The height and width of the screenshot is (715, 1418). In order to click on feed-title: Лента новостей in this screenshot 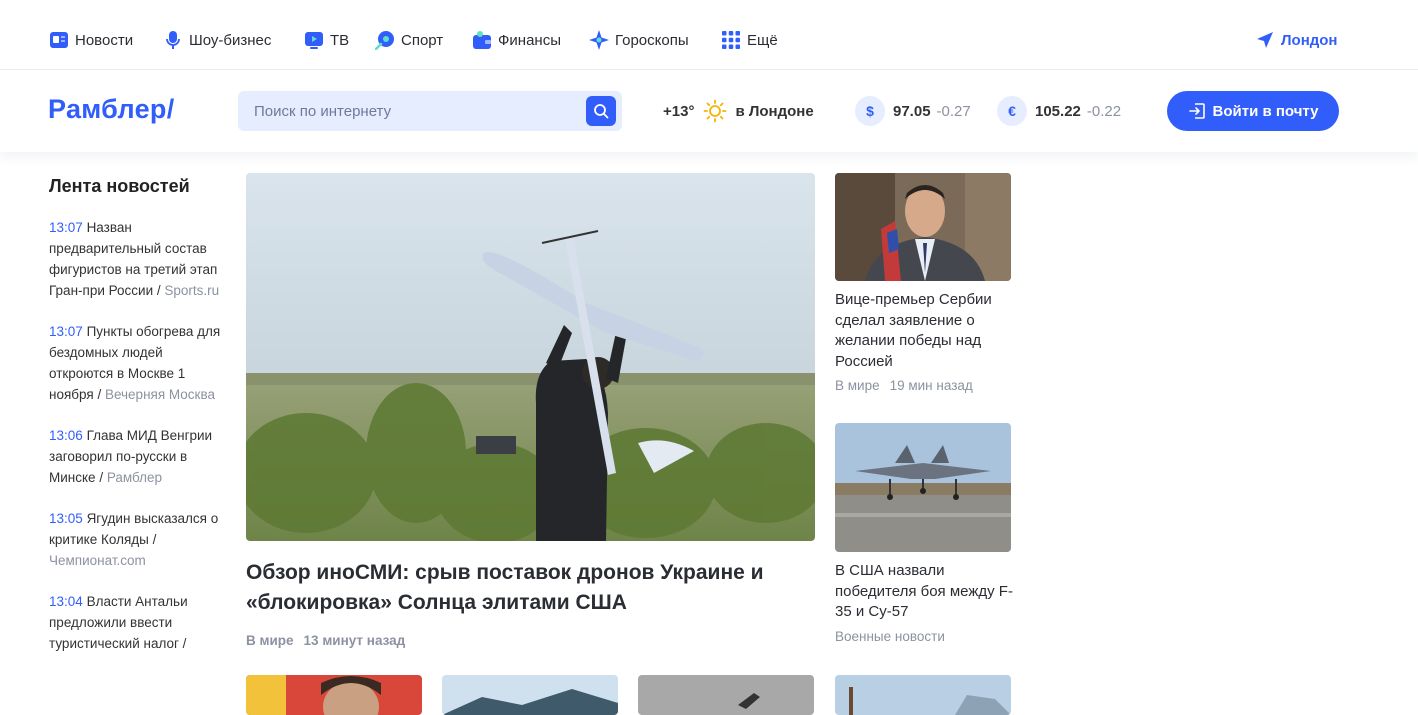, I will do `click(119, 186)`.